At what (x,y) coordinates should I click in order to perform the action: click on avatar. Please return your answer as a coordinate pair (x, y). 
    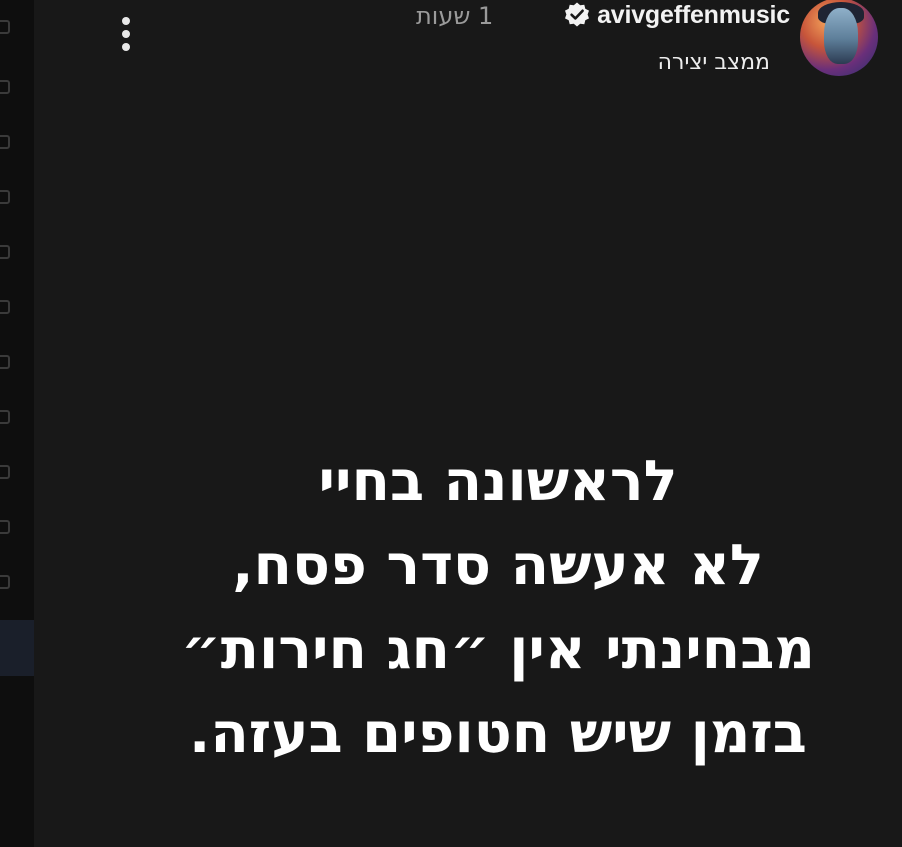
    Looking at the image, I should click on (839, 38).